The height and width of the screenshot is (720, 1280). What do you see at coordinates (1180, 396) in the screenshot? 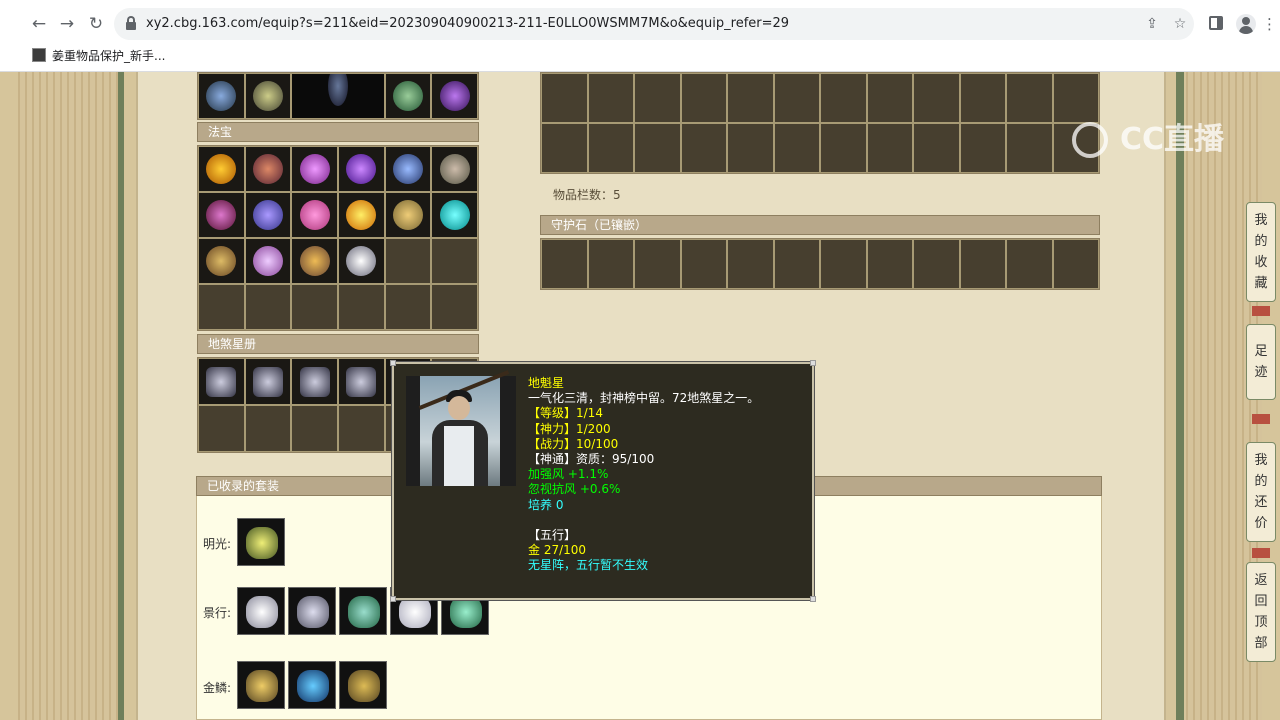
I see `right-border-decoration` at bounding box center [1180, 396].